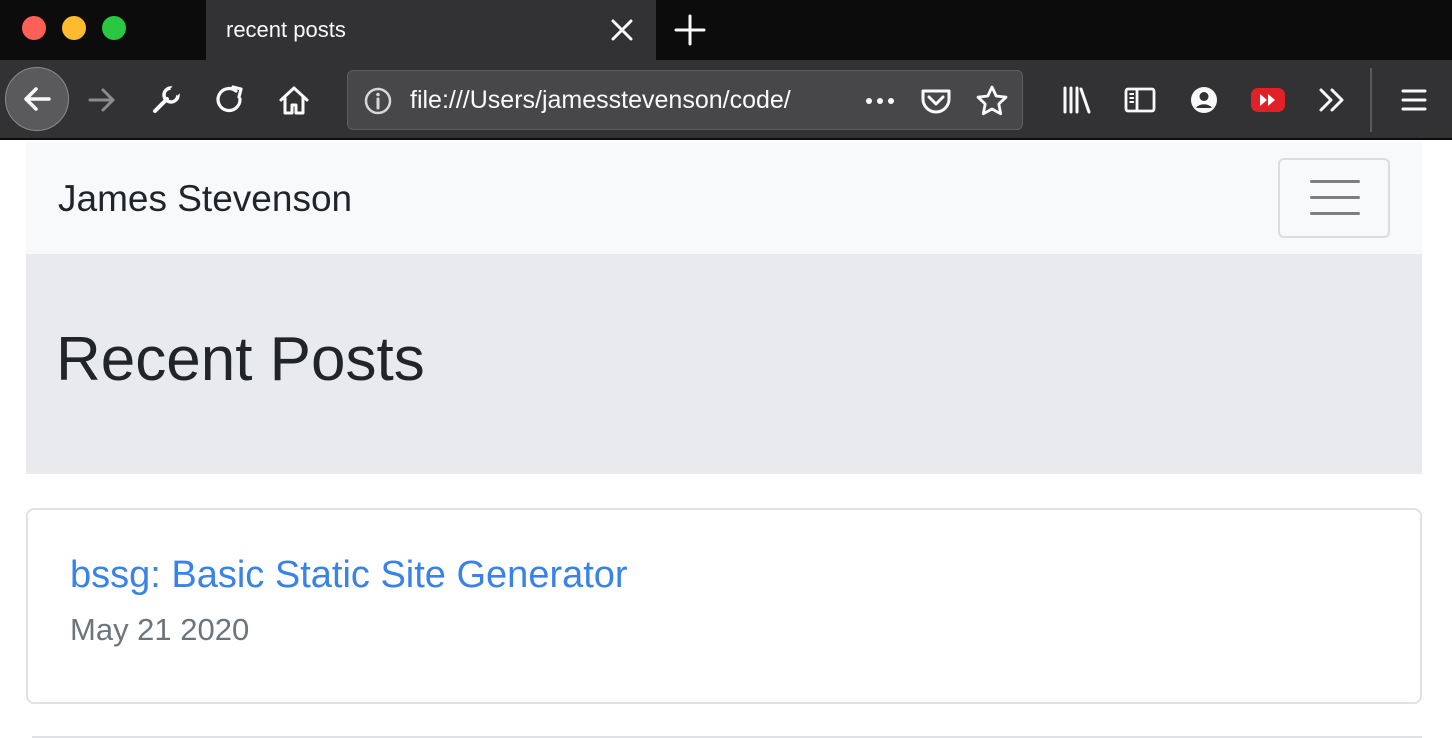 The image size is (1452, 738). Describe the element at coordinates (286, 29) in the screenshot. I see `tab-title: recent posts` at that location.